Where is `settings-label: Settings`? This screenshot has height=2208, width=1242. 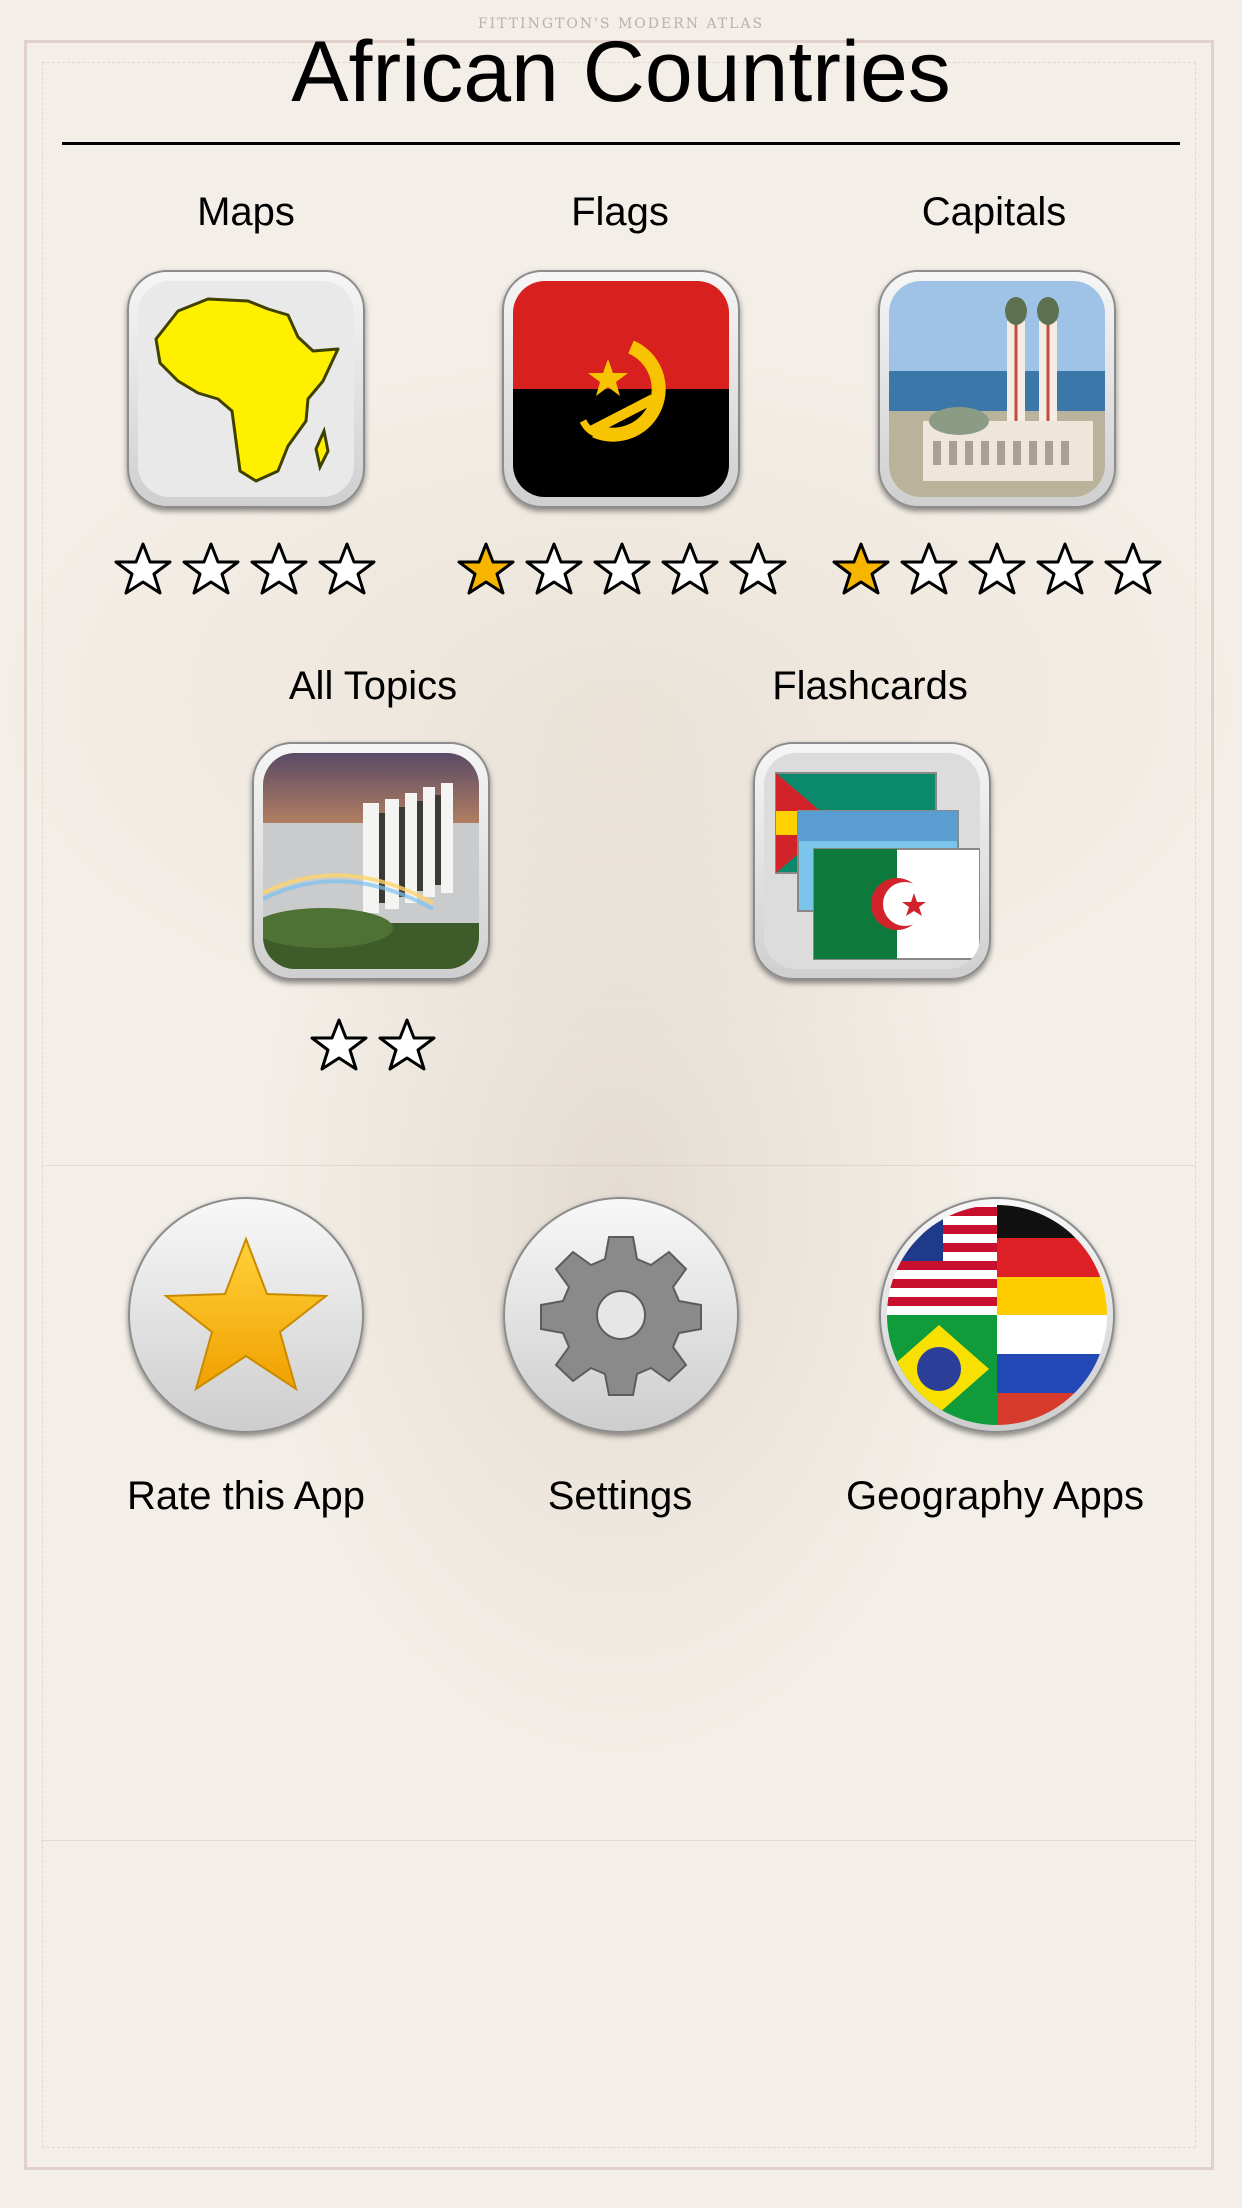 settings-label: Settings is located at coordinates (620, 1496).